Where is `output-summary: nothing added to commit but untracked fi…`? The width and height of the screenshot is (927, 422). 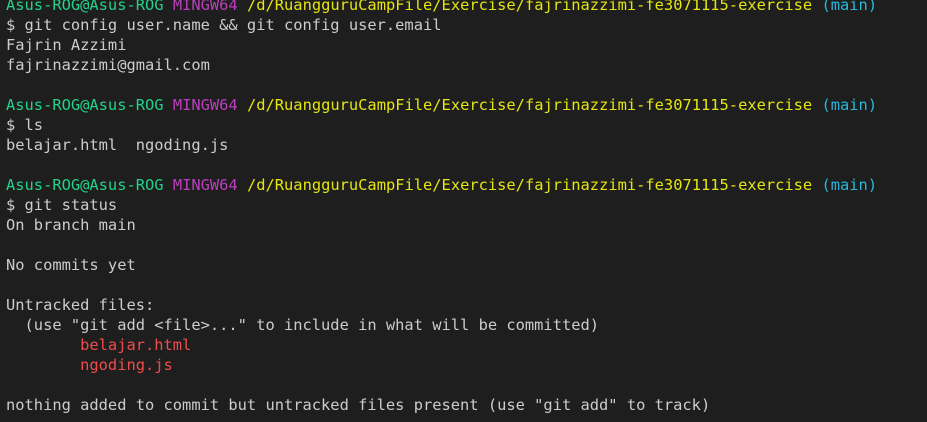
output-summary: nothing added to commit but untracked fi… is located at coordinates (358, 405).